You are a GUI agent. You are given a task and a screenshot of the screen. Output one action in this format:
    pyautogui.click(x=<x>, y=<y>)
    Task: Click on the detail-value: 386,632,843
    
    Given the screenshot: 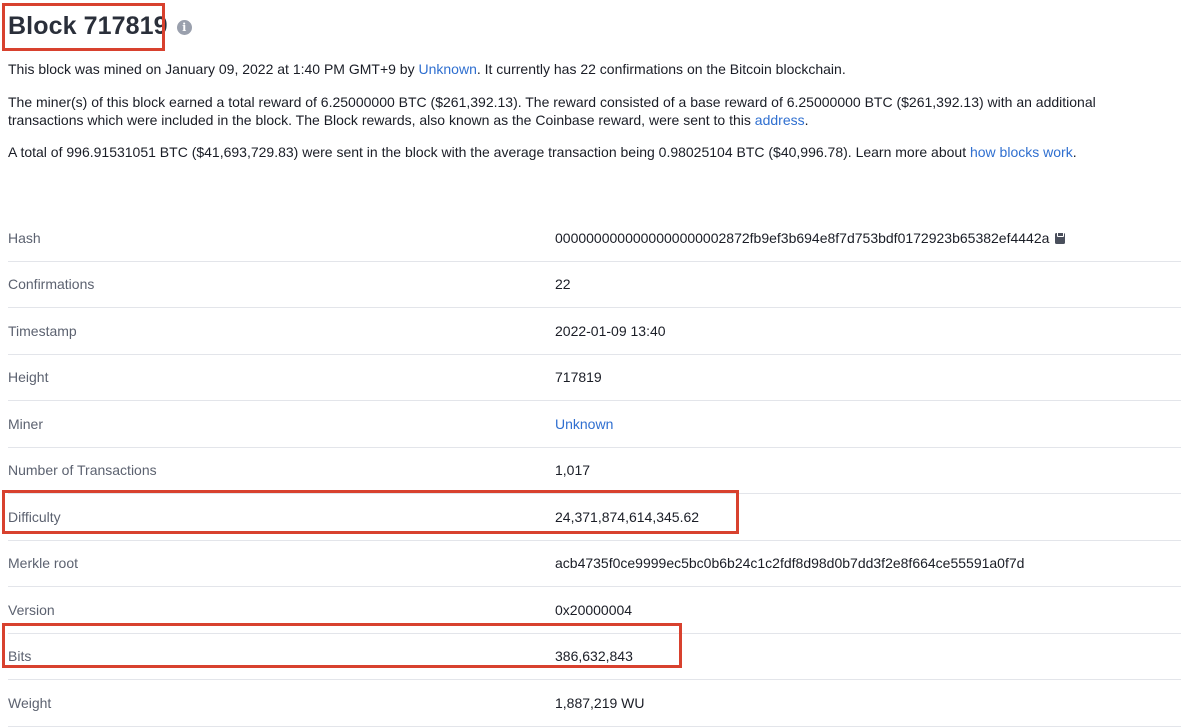 What is the action you would take?
    pyautogui.click(x=594, y=656)
    